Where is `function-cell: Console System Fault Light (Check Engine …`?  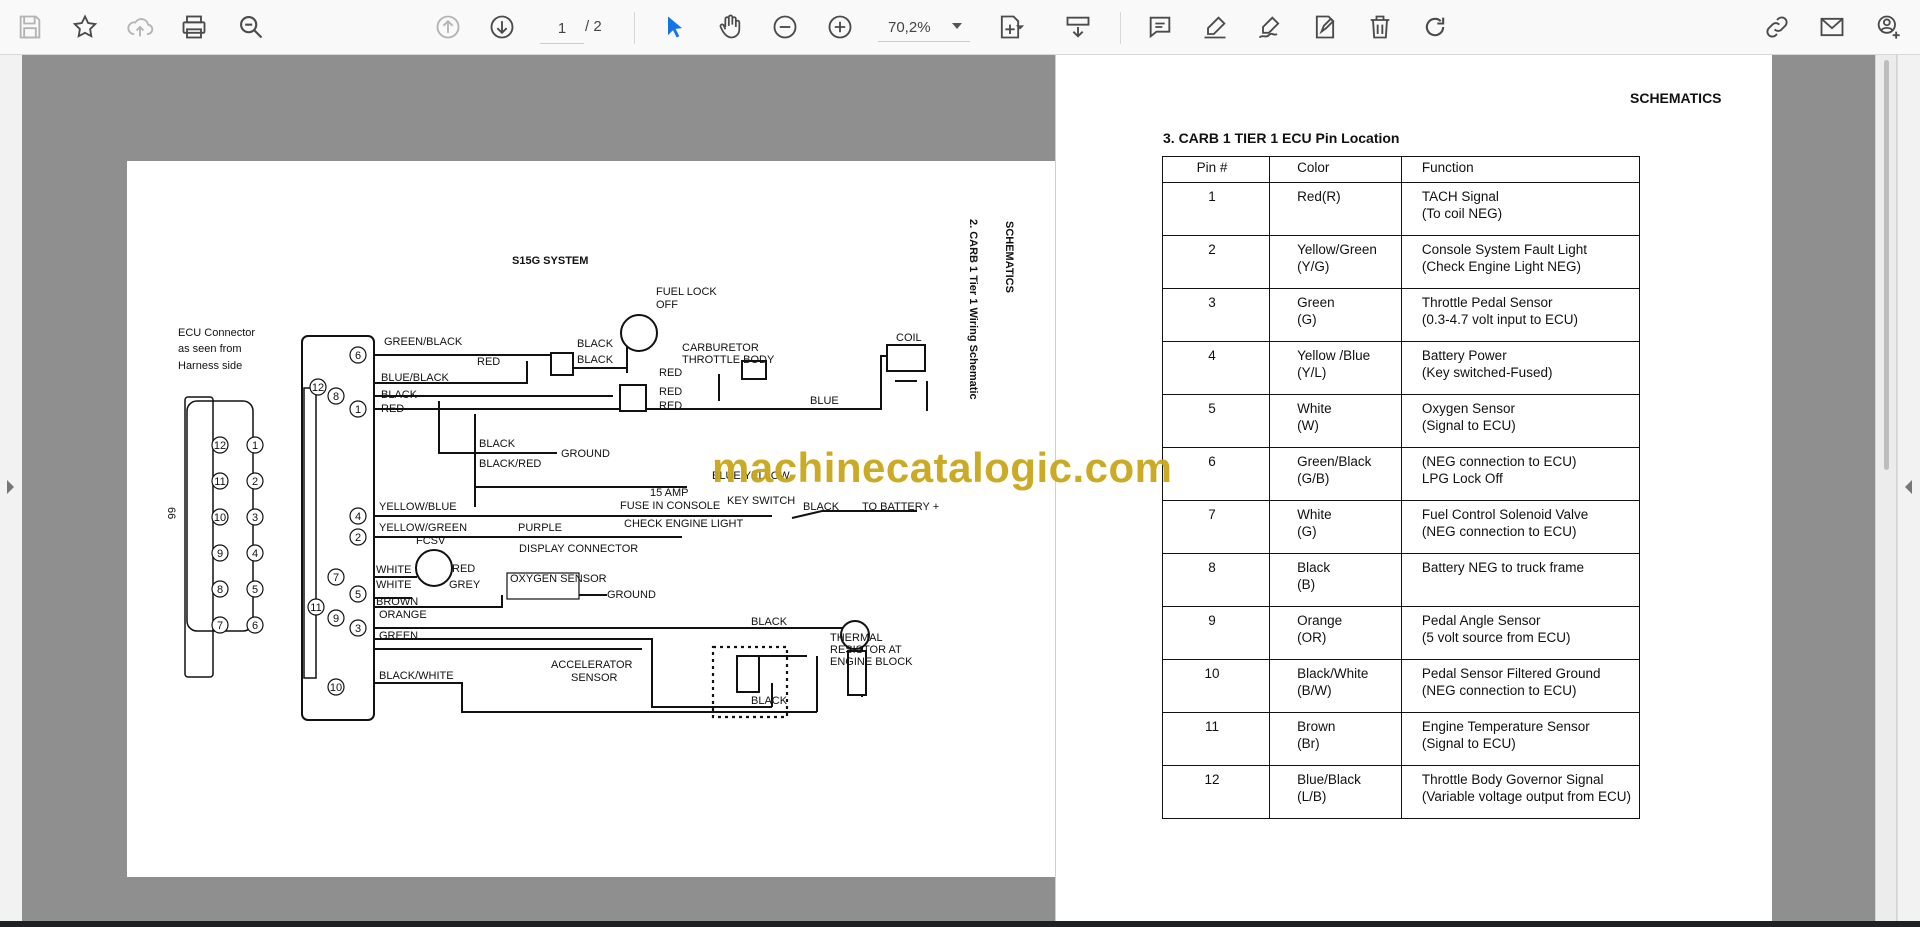 function-cell: Console System Fault Light (Check Engine … is located at coordinates (1520, 262).